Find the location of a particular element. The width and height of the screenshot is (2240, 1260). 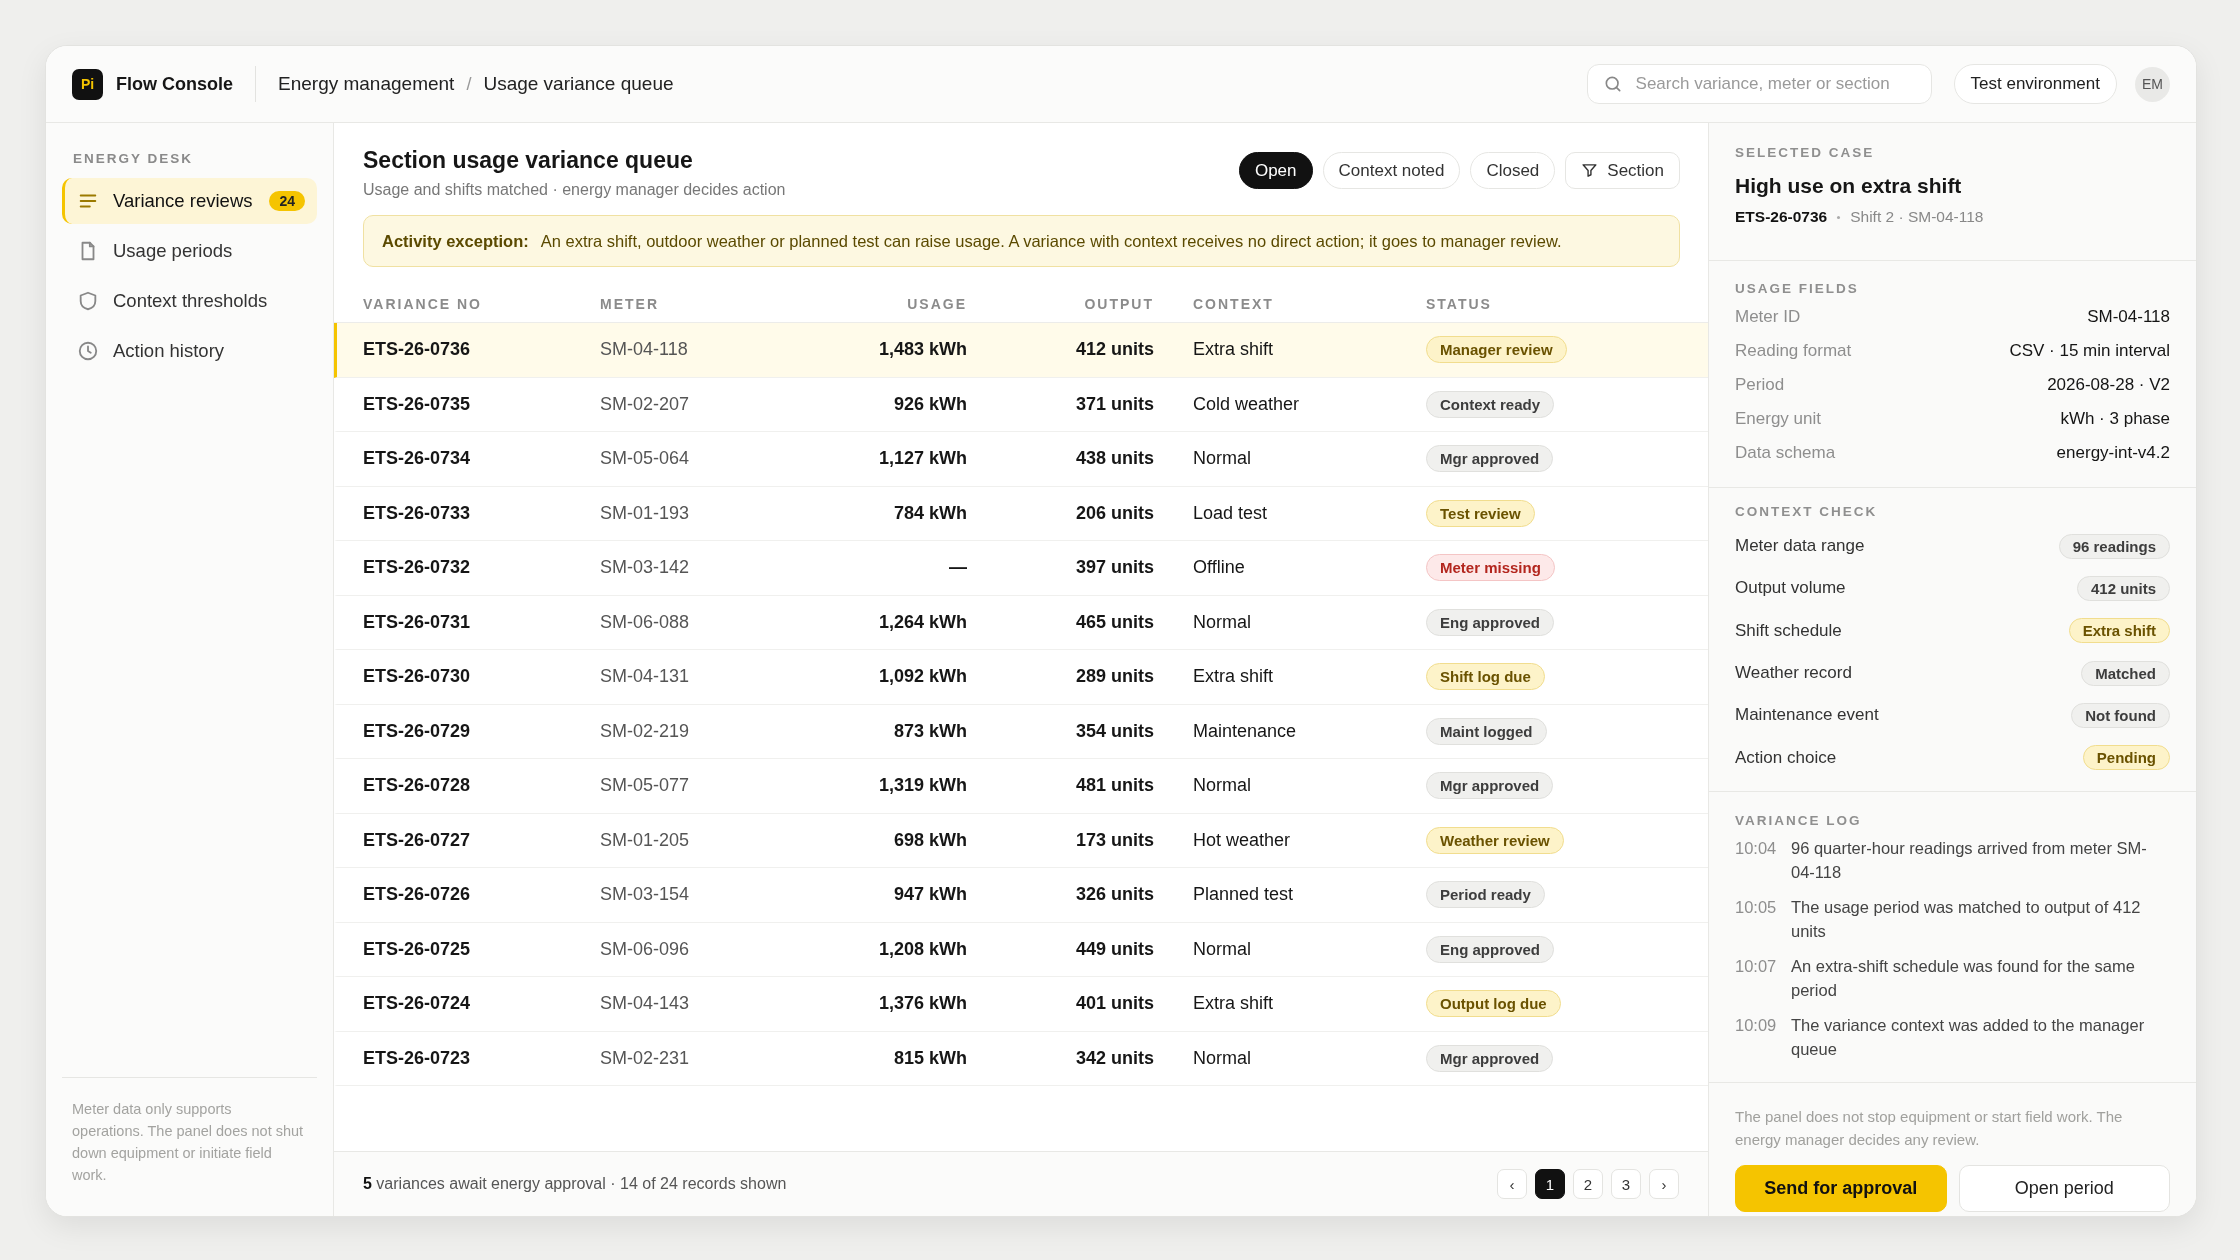

meter-cell-text: SM-02-231 is located at coordinates (645, 1058).